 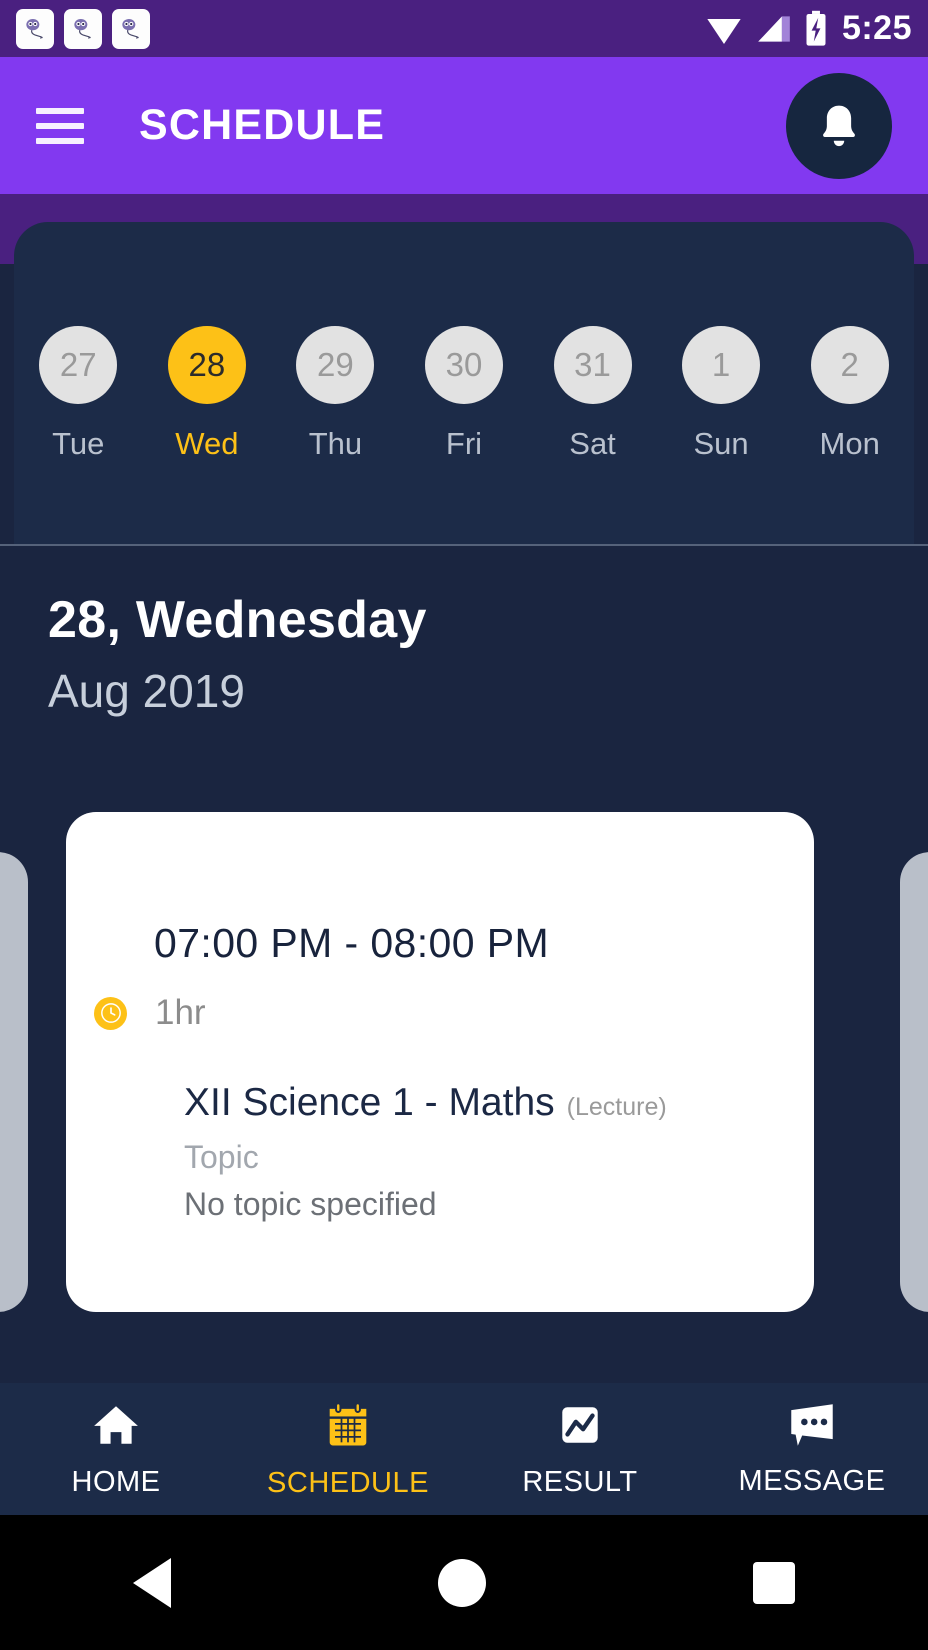 What do you see at coordinates (369, 1102) in the screenshot?
I see `schedule-subject: XII Science 1 - Maths` at bounding box center [369, 1102].